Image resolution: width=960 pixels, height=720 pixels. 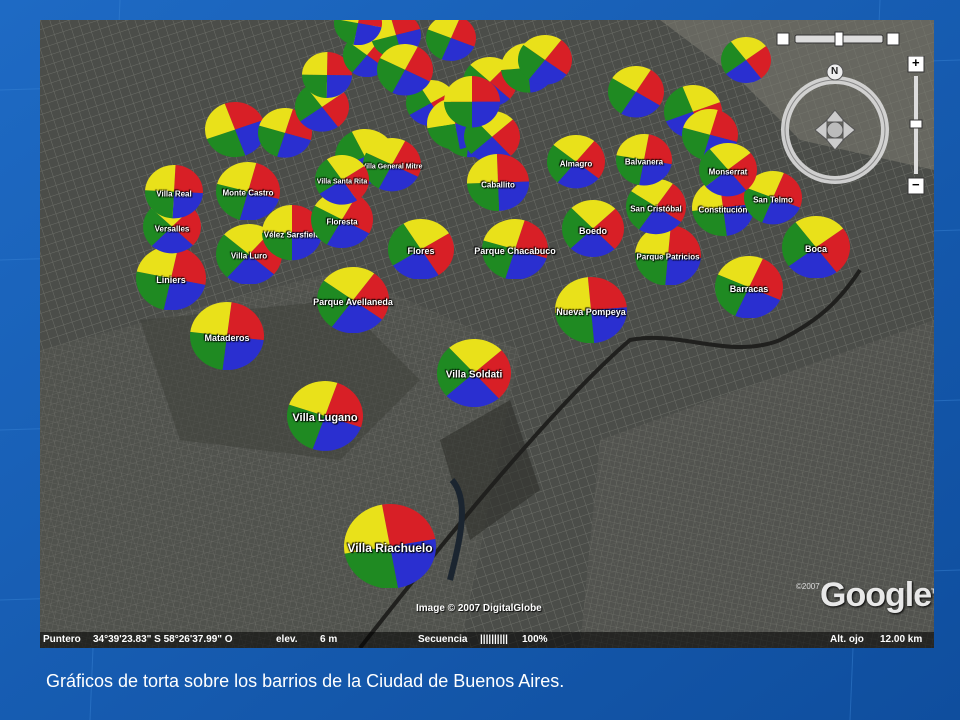 What do you see at coordinates (287, 639) in the screenshot?
I see `elev-label: elev.` at bounding box center [287, 639].